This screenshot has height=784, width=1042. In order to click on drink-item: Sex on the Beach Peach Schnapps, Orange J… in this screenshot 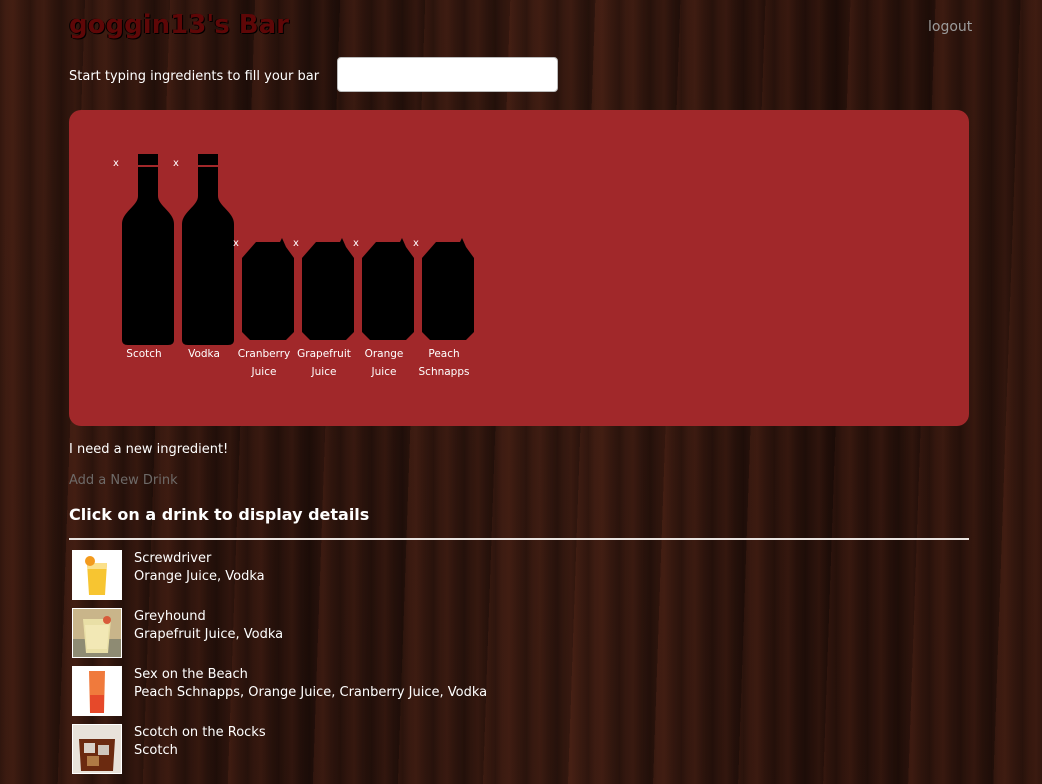, I will do `click(369, 691)`.